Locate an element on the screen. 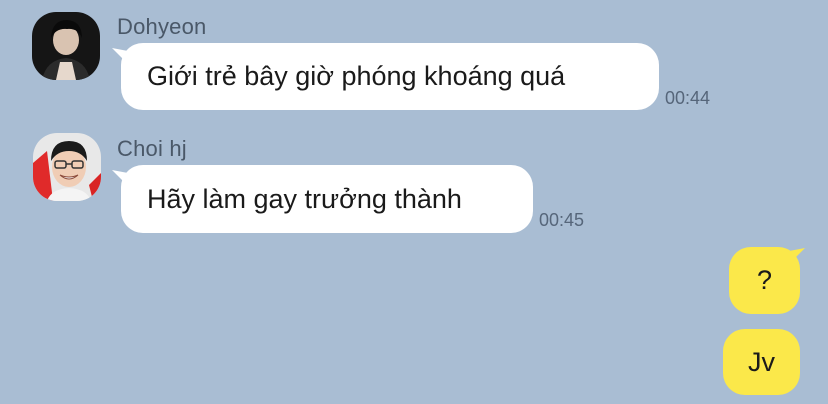  my-message-bubble: ? is located at coordinates (764, 280).